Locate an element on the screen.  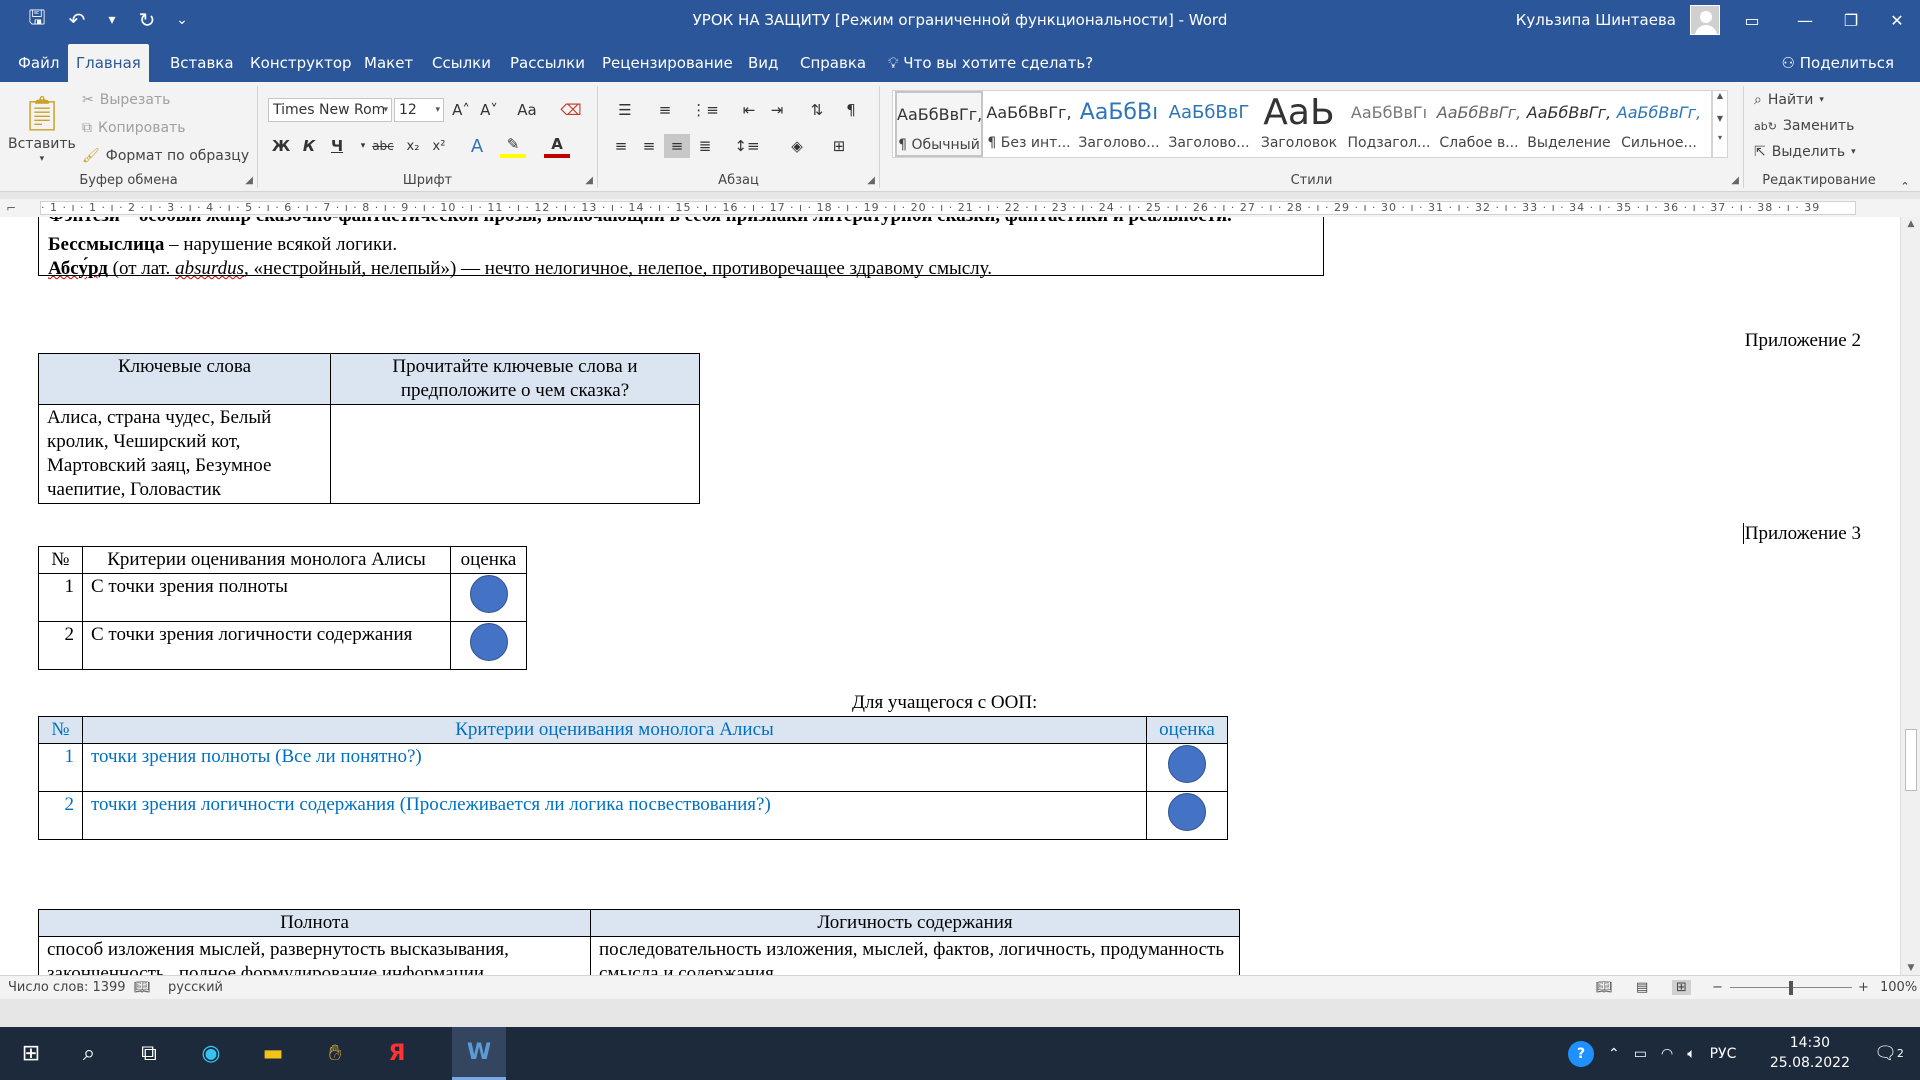
vertical-scrollbar: ▲ ▼ is located at coordinates (1910, 596).